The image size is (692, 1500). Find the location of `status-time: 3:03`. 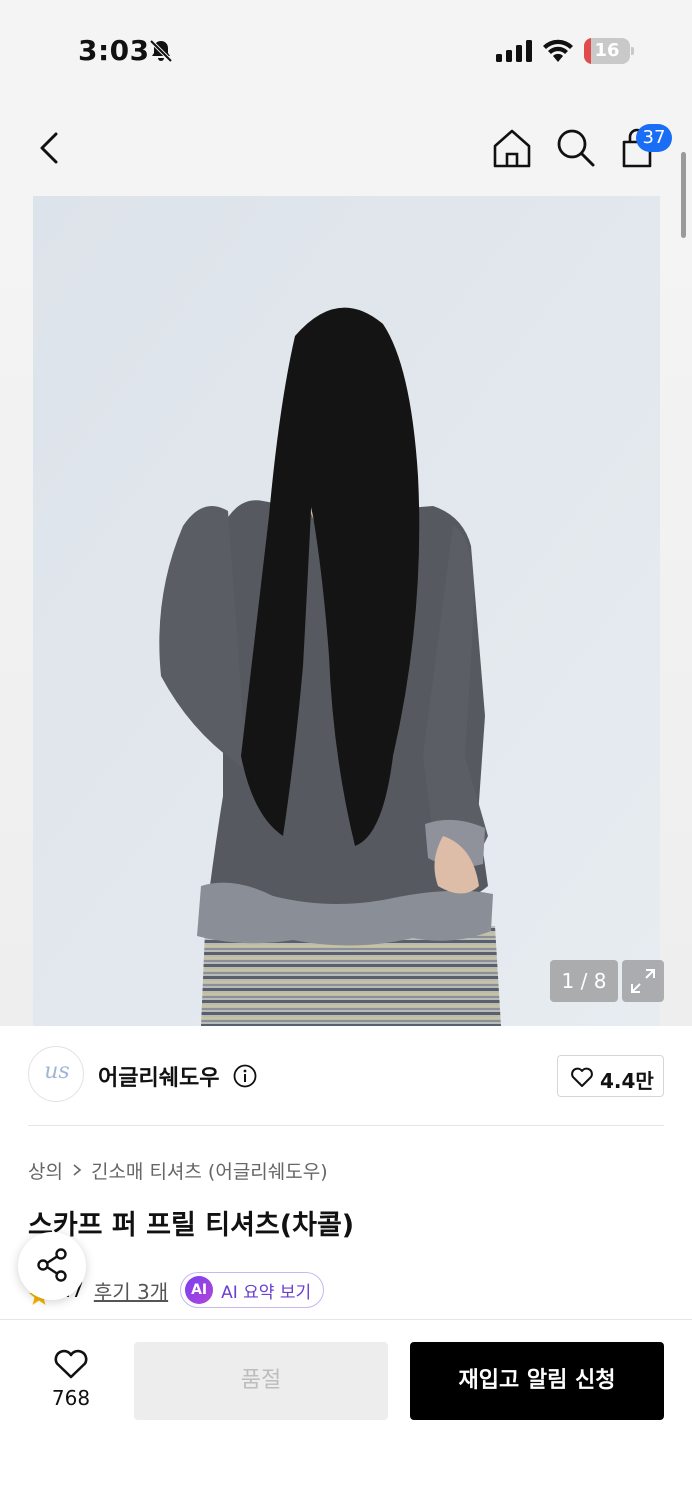

status-time: 3:03 is located at coordinates (114, 50).